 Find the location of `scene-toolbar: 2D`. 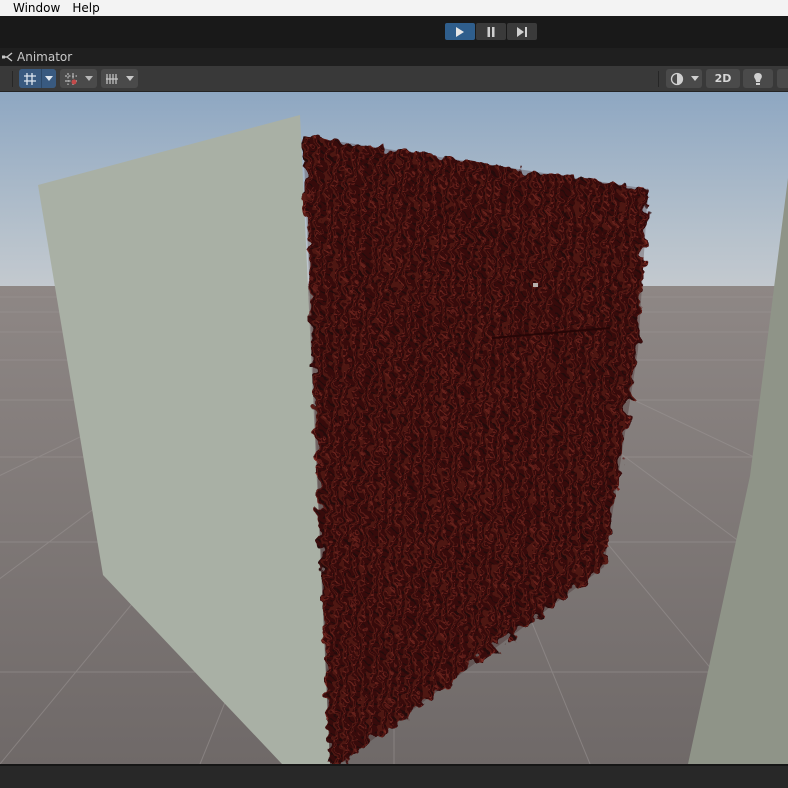

scene-toolbar: 2D is located at coordinates (394, 79).